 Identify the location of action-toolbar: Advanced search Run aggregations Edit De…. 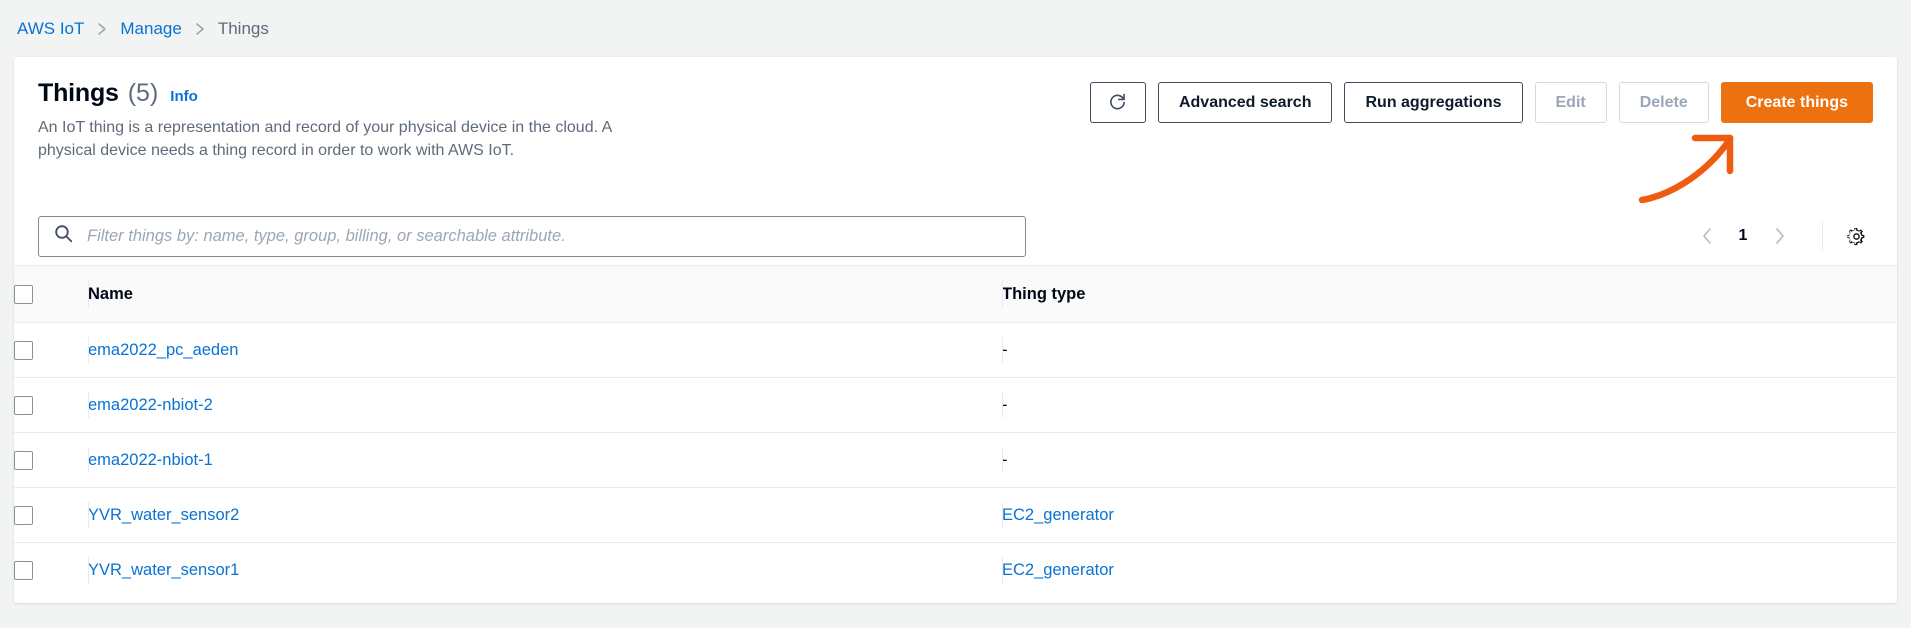
(1481, 102).